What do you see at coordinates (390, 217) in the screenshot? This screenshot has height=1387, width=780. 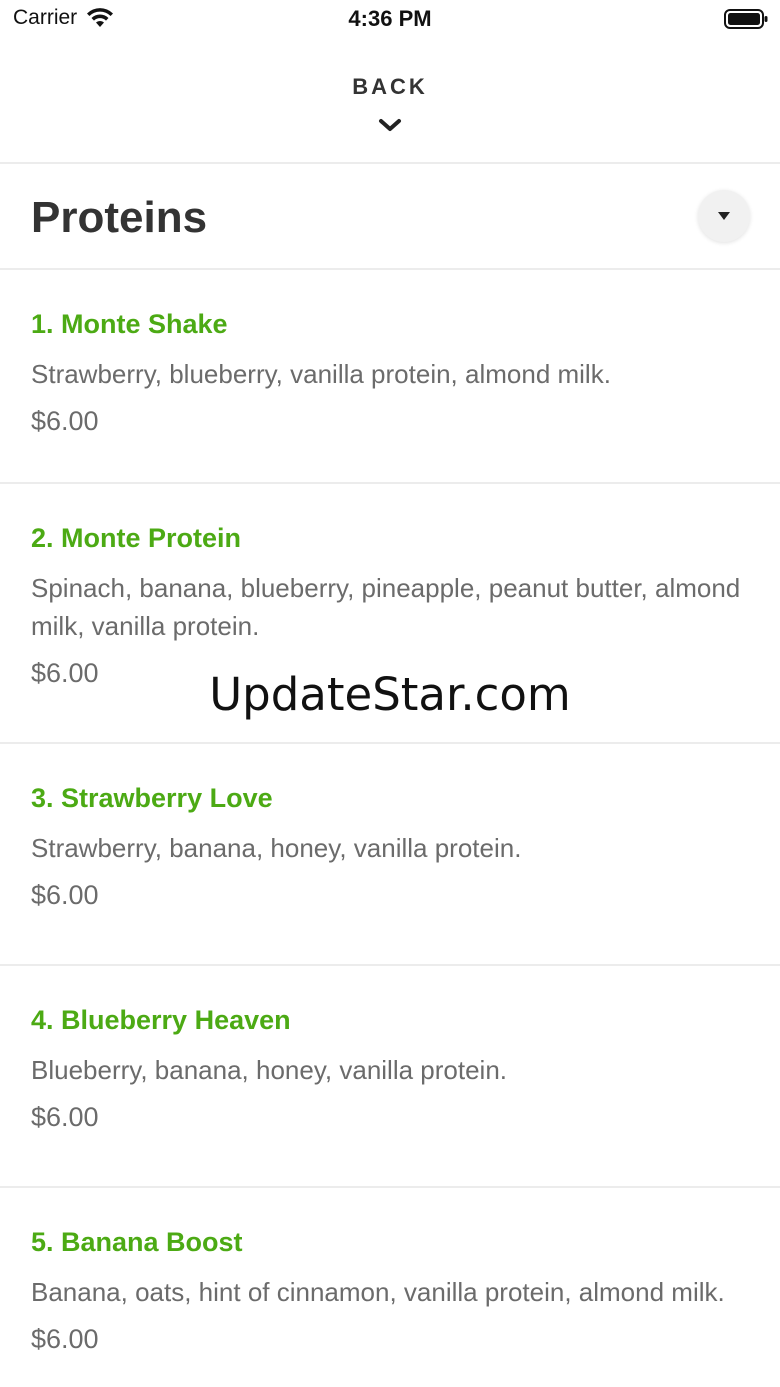 I see `category-header: Proteins` at bounding box center [390, 217].